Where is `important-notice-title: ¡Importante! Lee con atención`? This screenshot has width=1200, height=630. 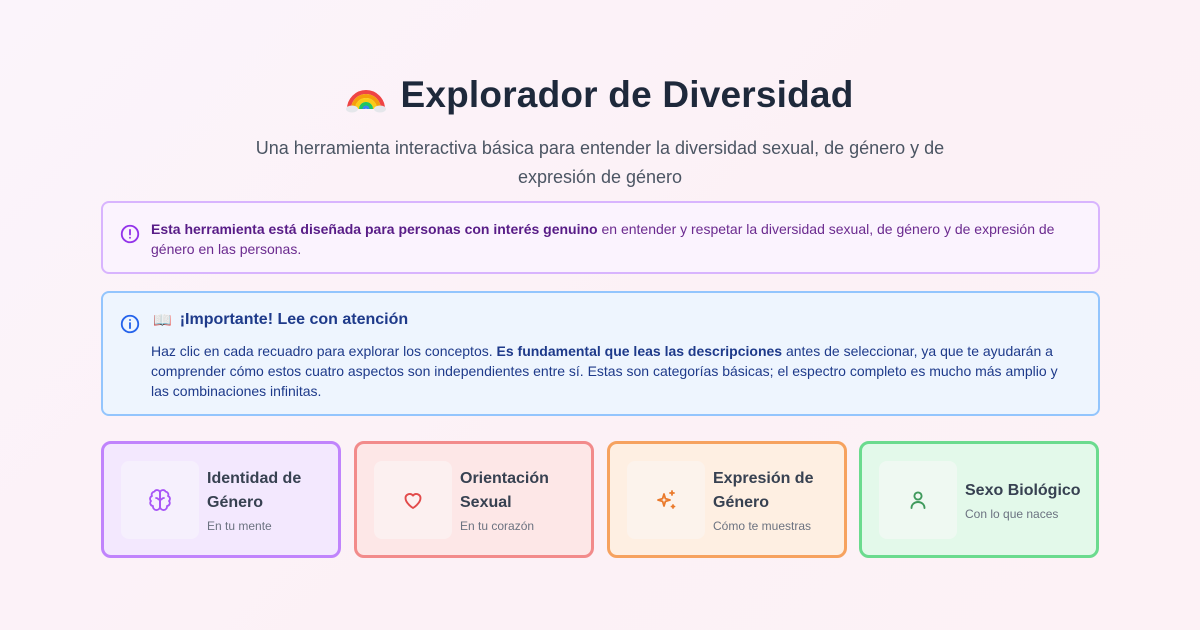 important-notice-title: ¡Importante! Lee con atención is located at coordinates (294, 319).